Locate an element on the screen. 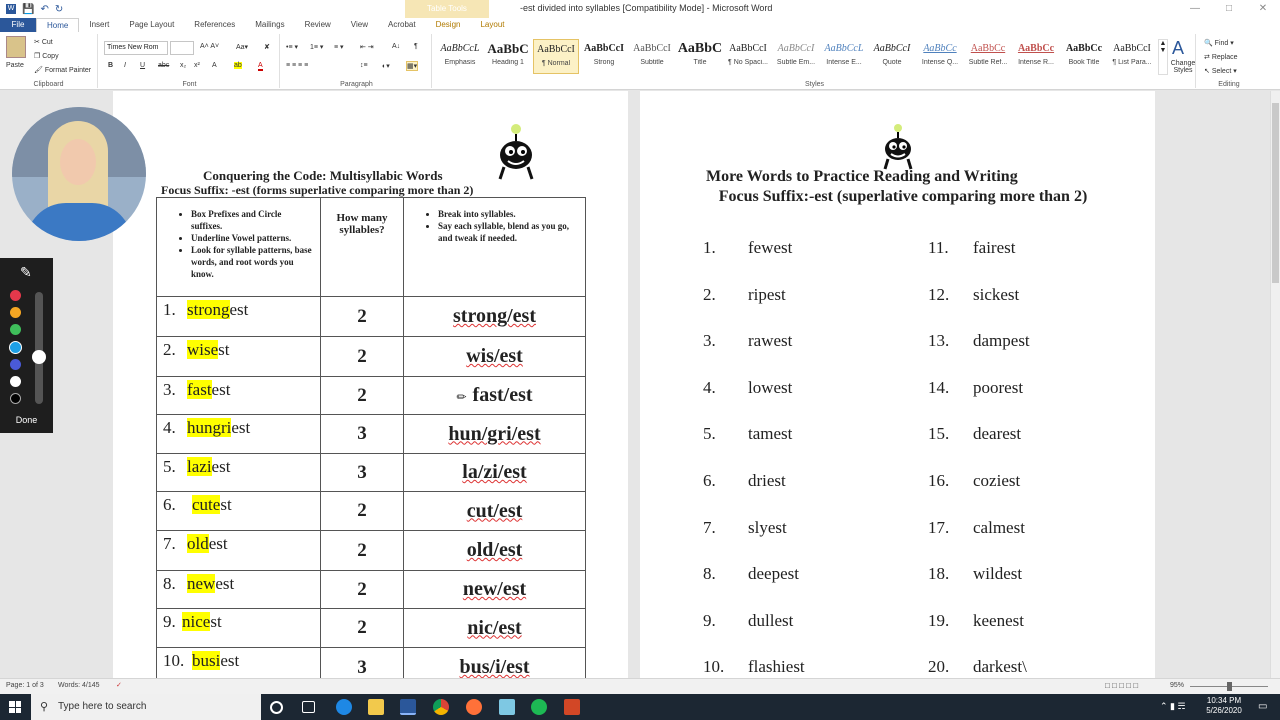 The height and width of the screenshot is (720, 1280). tab-file: File is located at coordinates (18, 25).